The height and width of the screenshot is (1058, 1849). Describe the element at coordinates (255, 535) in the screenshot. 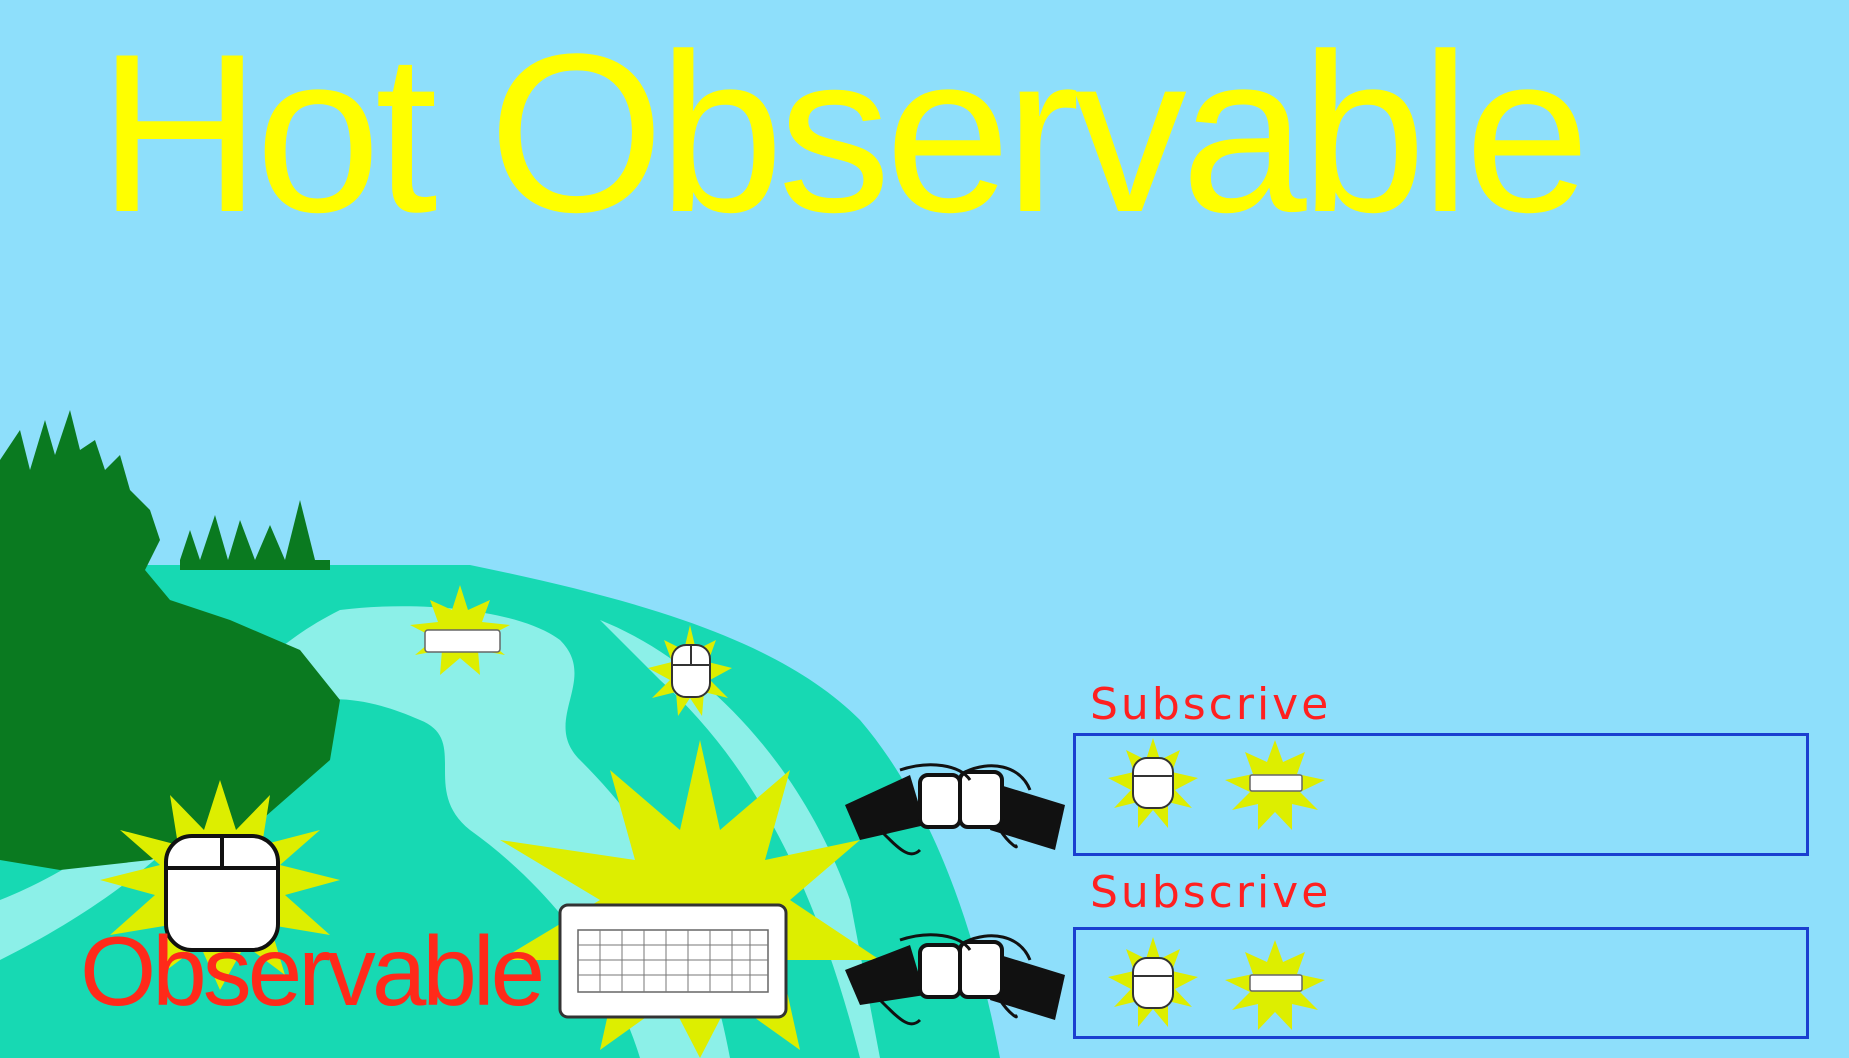

I see `forest-back` at that location.